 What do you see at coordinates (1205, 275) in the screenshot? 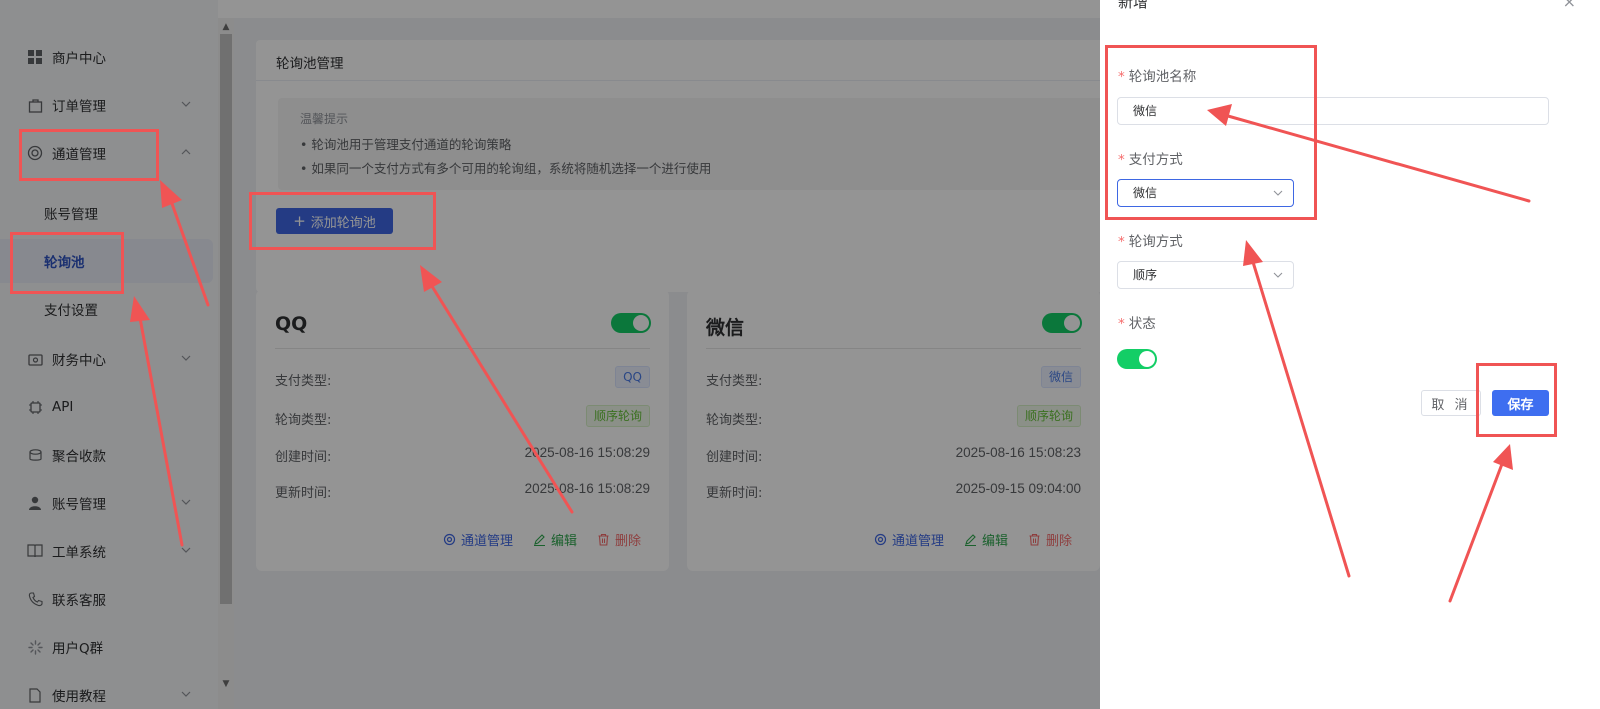
I see `poll-method-select: 顺序` at bounding box center [1205, 275].